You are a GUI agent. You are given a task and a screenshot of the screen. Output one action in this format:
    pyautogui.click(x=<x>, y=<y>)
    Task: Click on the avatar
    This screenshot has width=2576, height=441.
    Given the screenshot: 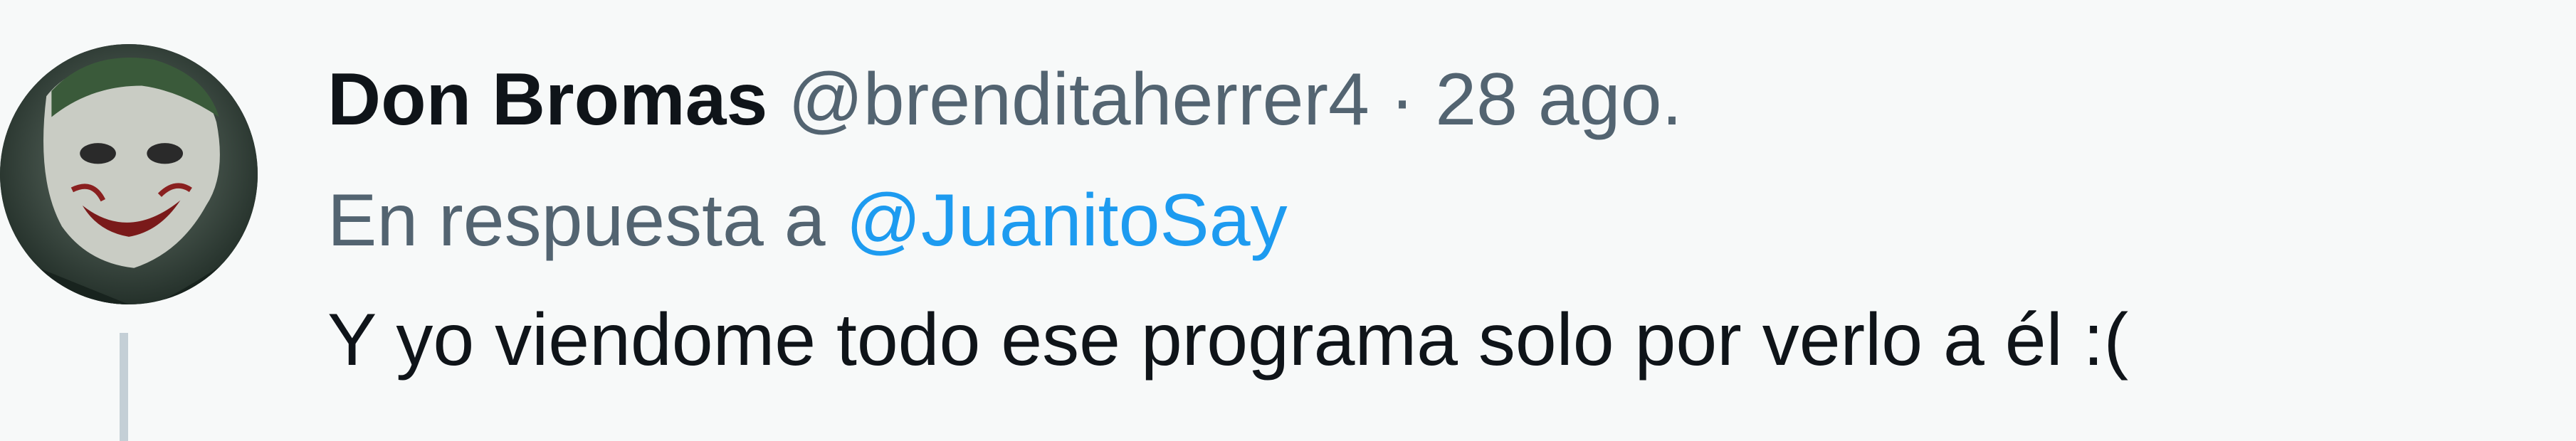 What is the action you would take?
    pyautogui.click(x=129, y=174)
    